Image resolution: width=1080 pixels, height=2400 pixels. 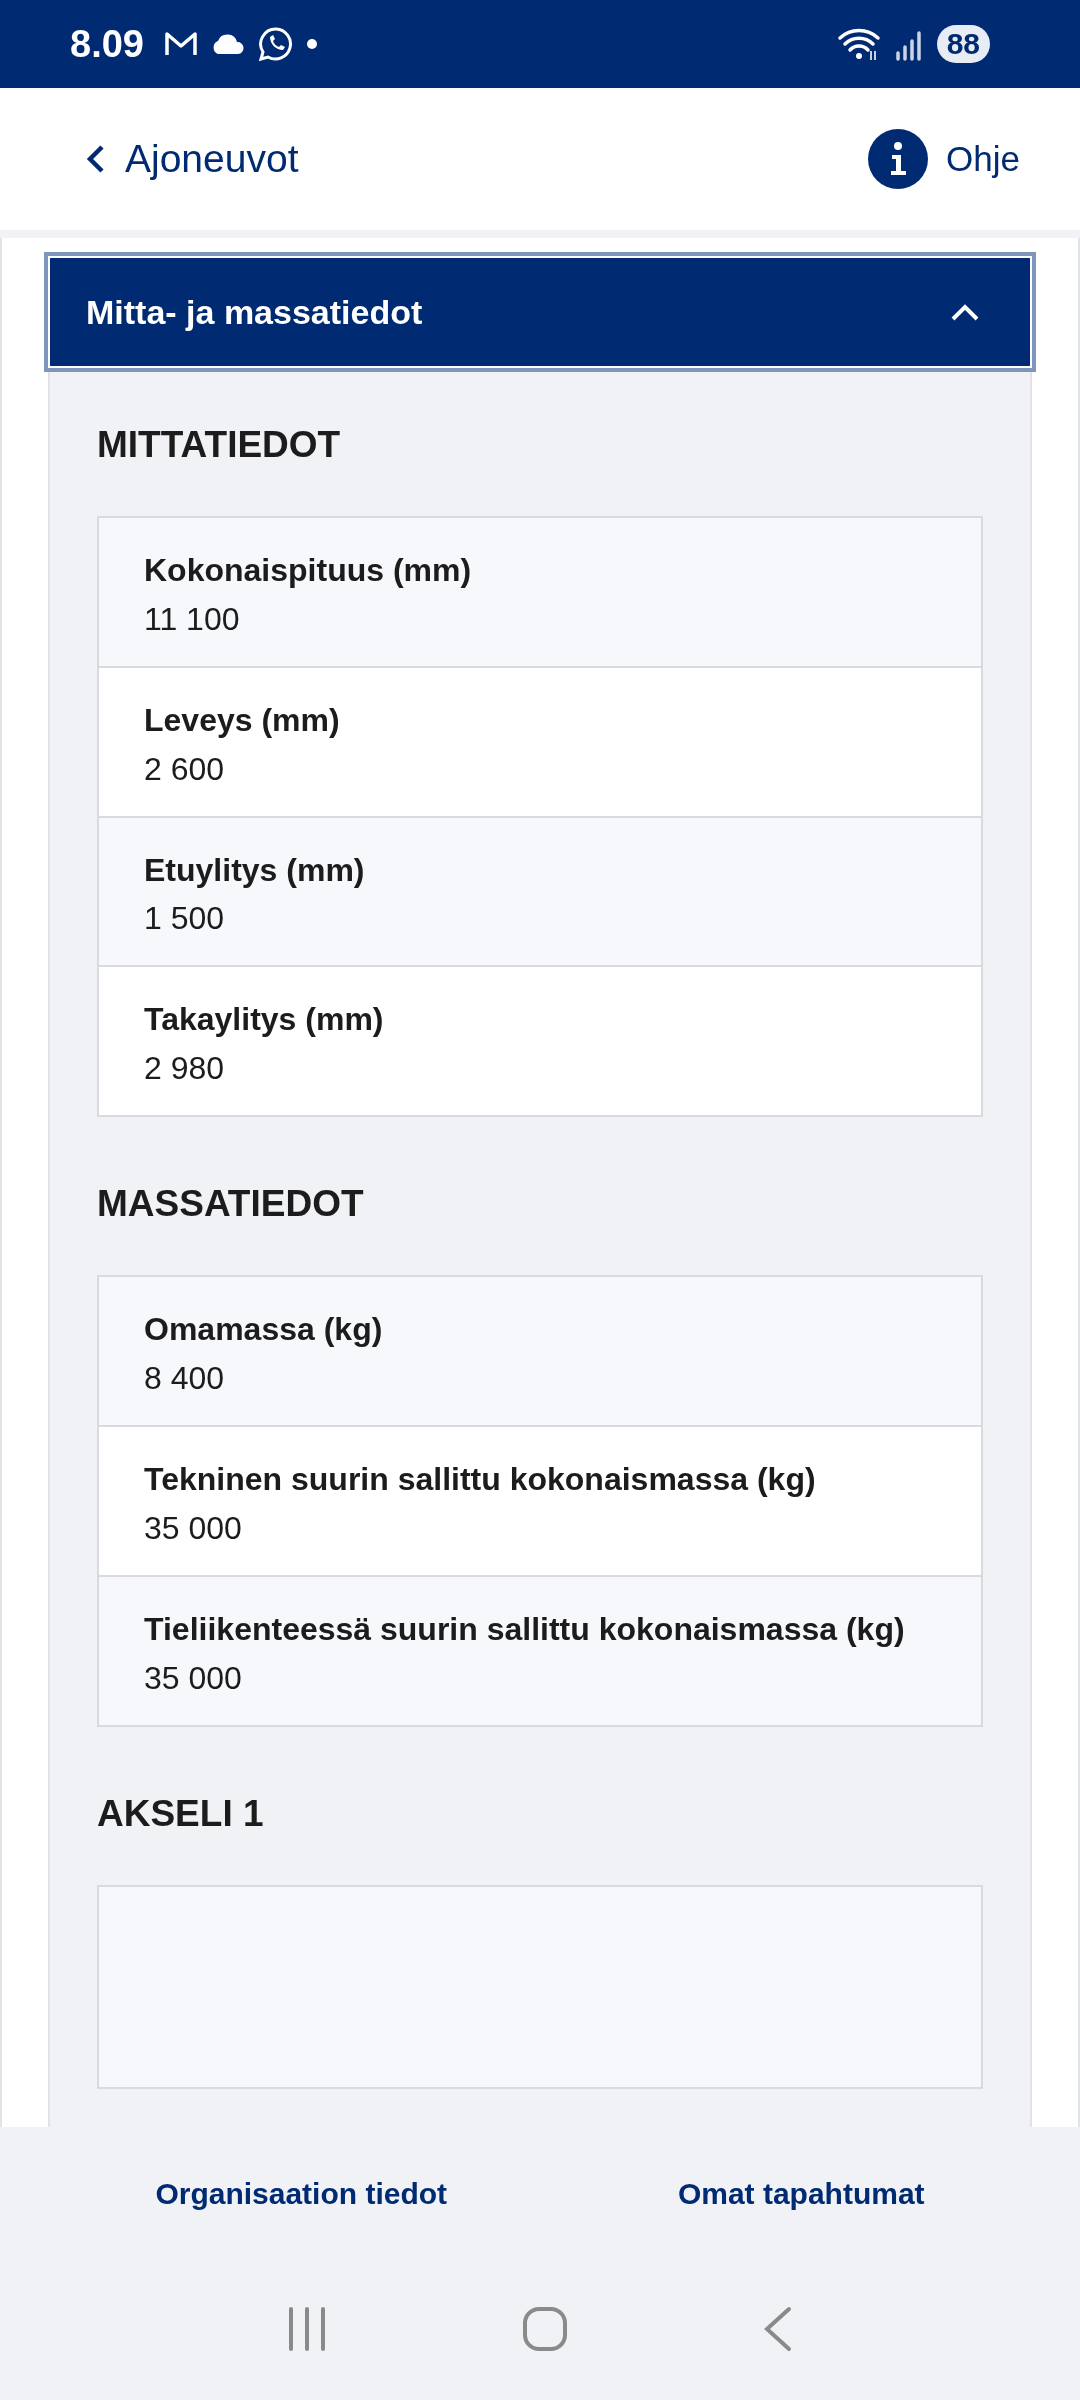 What do you see at coordinates (275, 44) in the screenshot?
I see `chat-icon` at bounding box center [275, 44].